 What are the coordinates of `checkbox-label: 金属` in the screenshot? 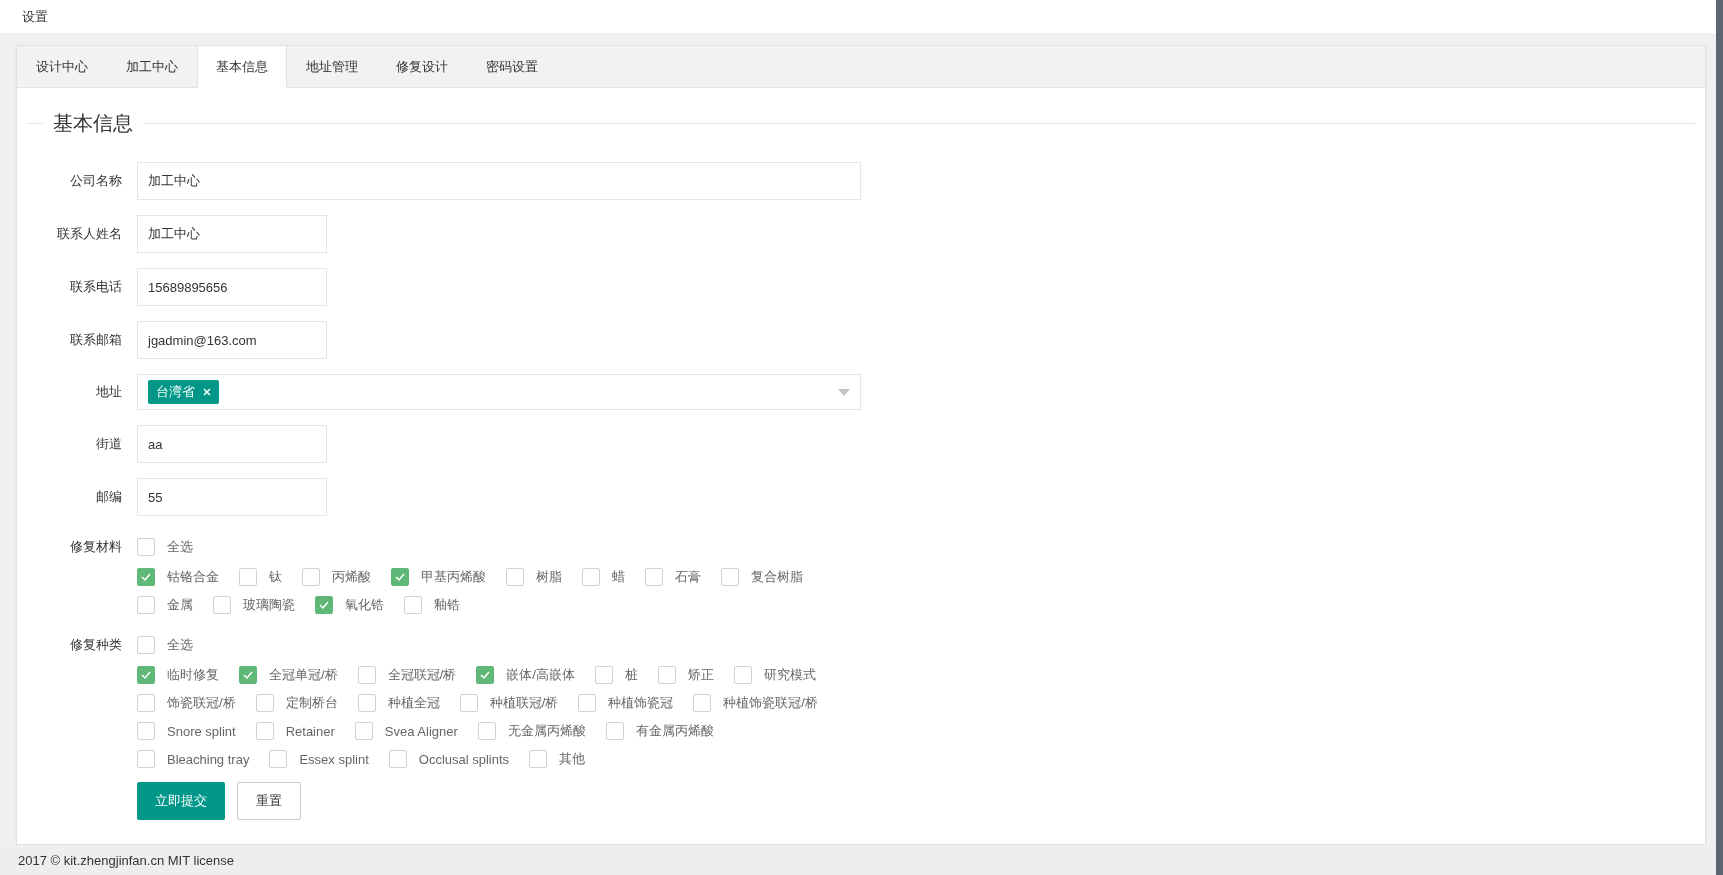 It's located at (180, 605).